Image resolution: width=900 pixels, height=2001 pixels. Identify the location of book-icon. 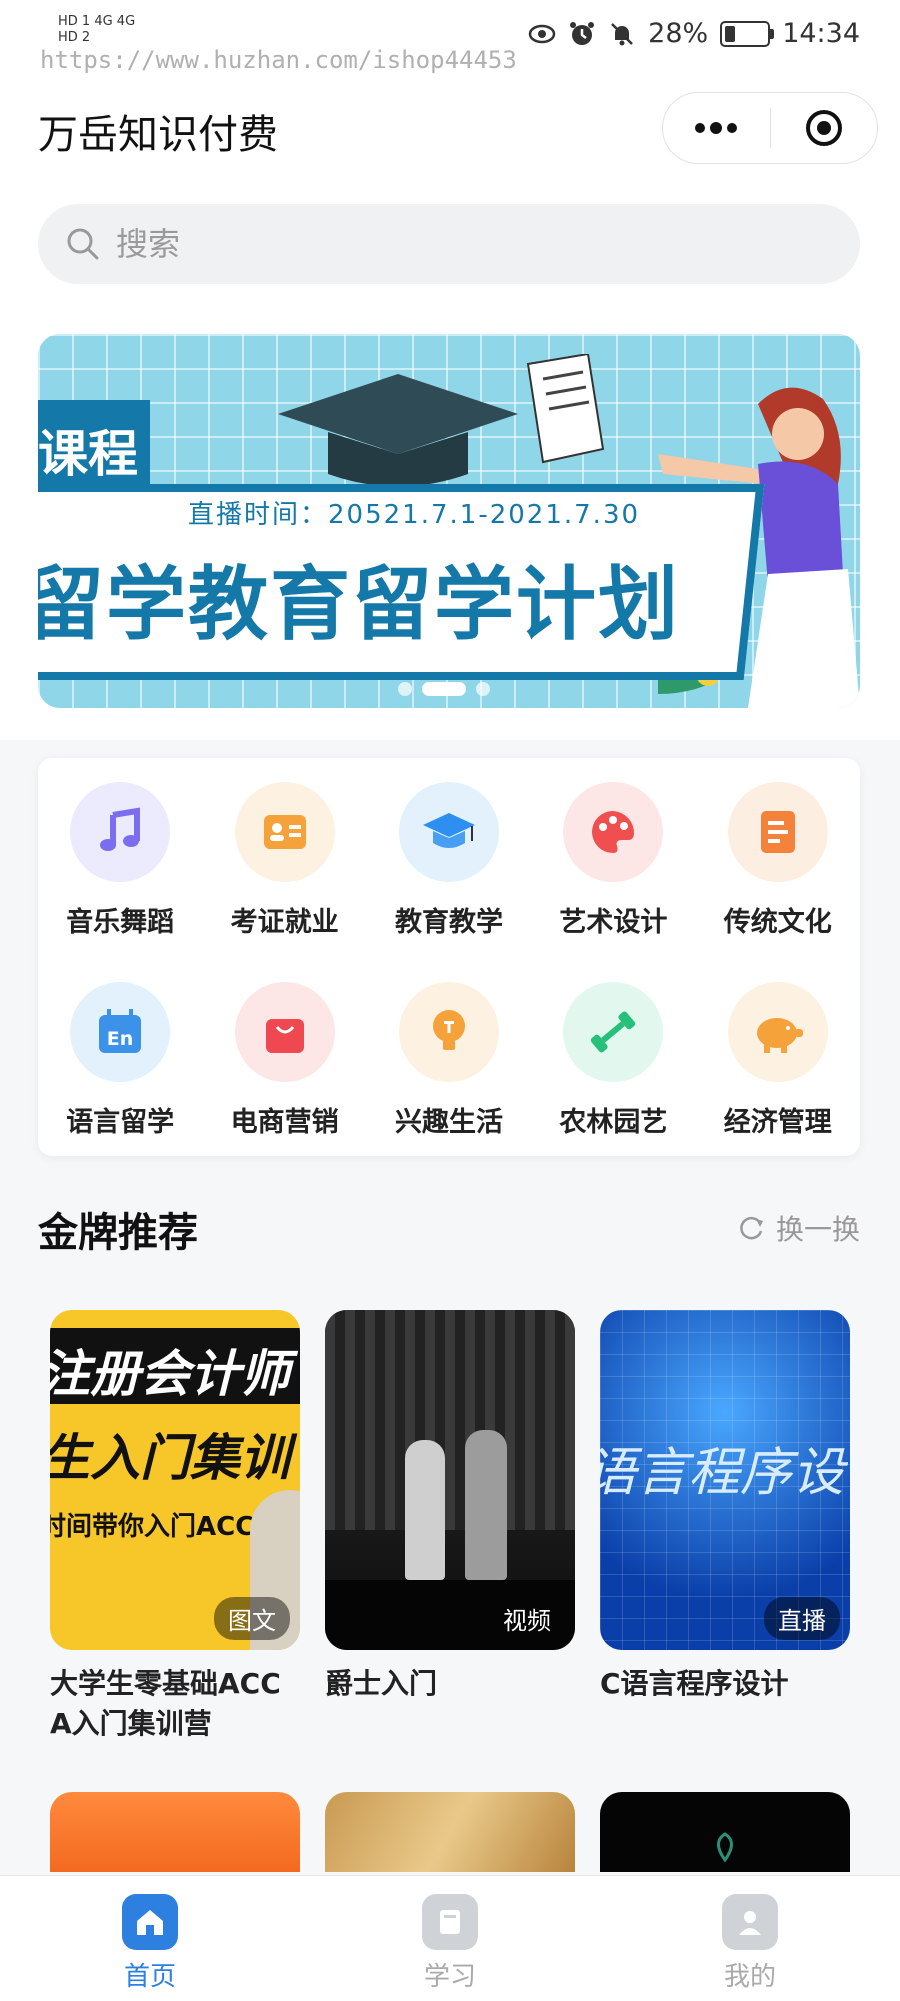
(450, 1922).